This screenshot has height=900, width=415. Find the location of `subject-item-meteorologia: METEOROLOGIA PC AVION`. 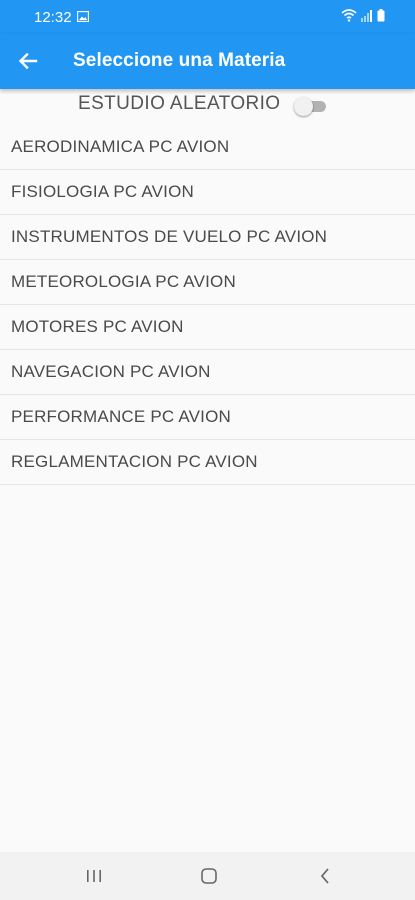

subject-item-meteorologia: METEOROLOGIA PC AVION is located at coordinates (207, 282).